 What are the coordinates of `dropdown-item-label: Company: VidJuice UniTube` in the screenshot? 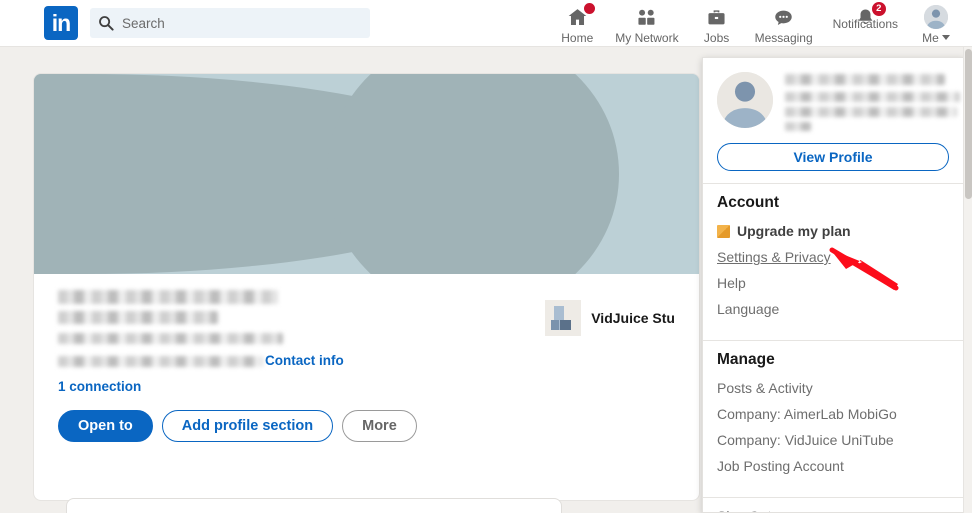 It's located at (805, 440).